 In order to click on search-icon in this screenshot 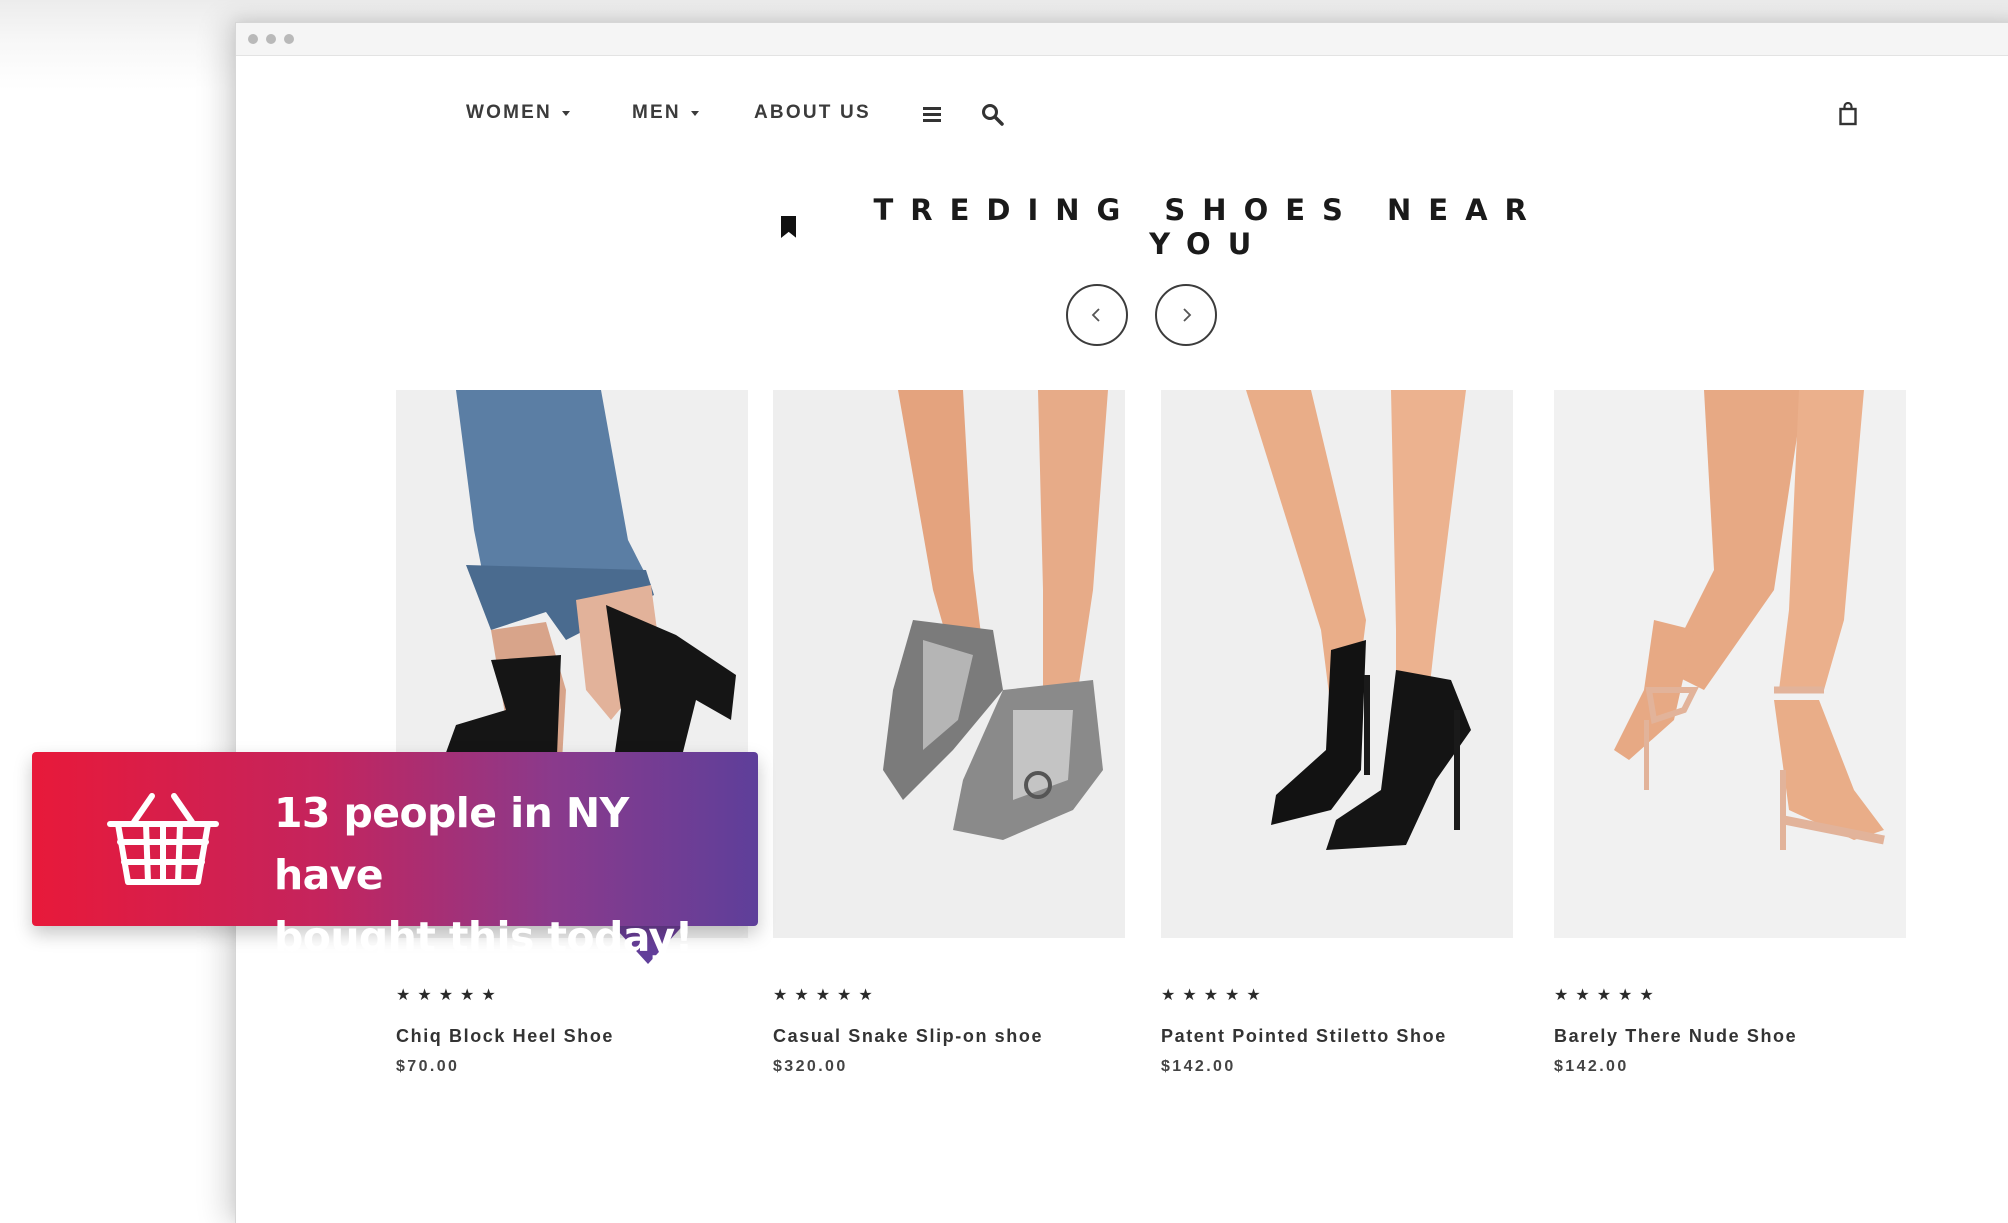, I will do `click(993, 117)`.